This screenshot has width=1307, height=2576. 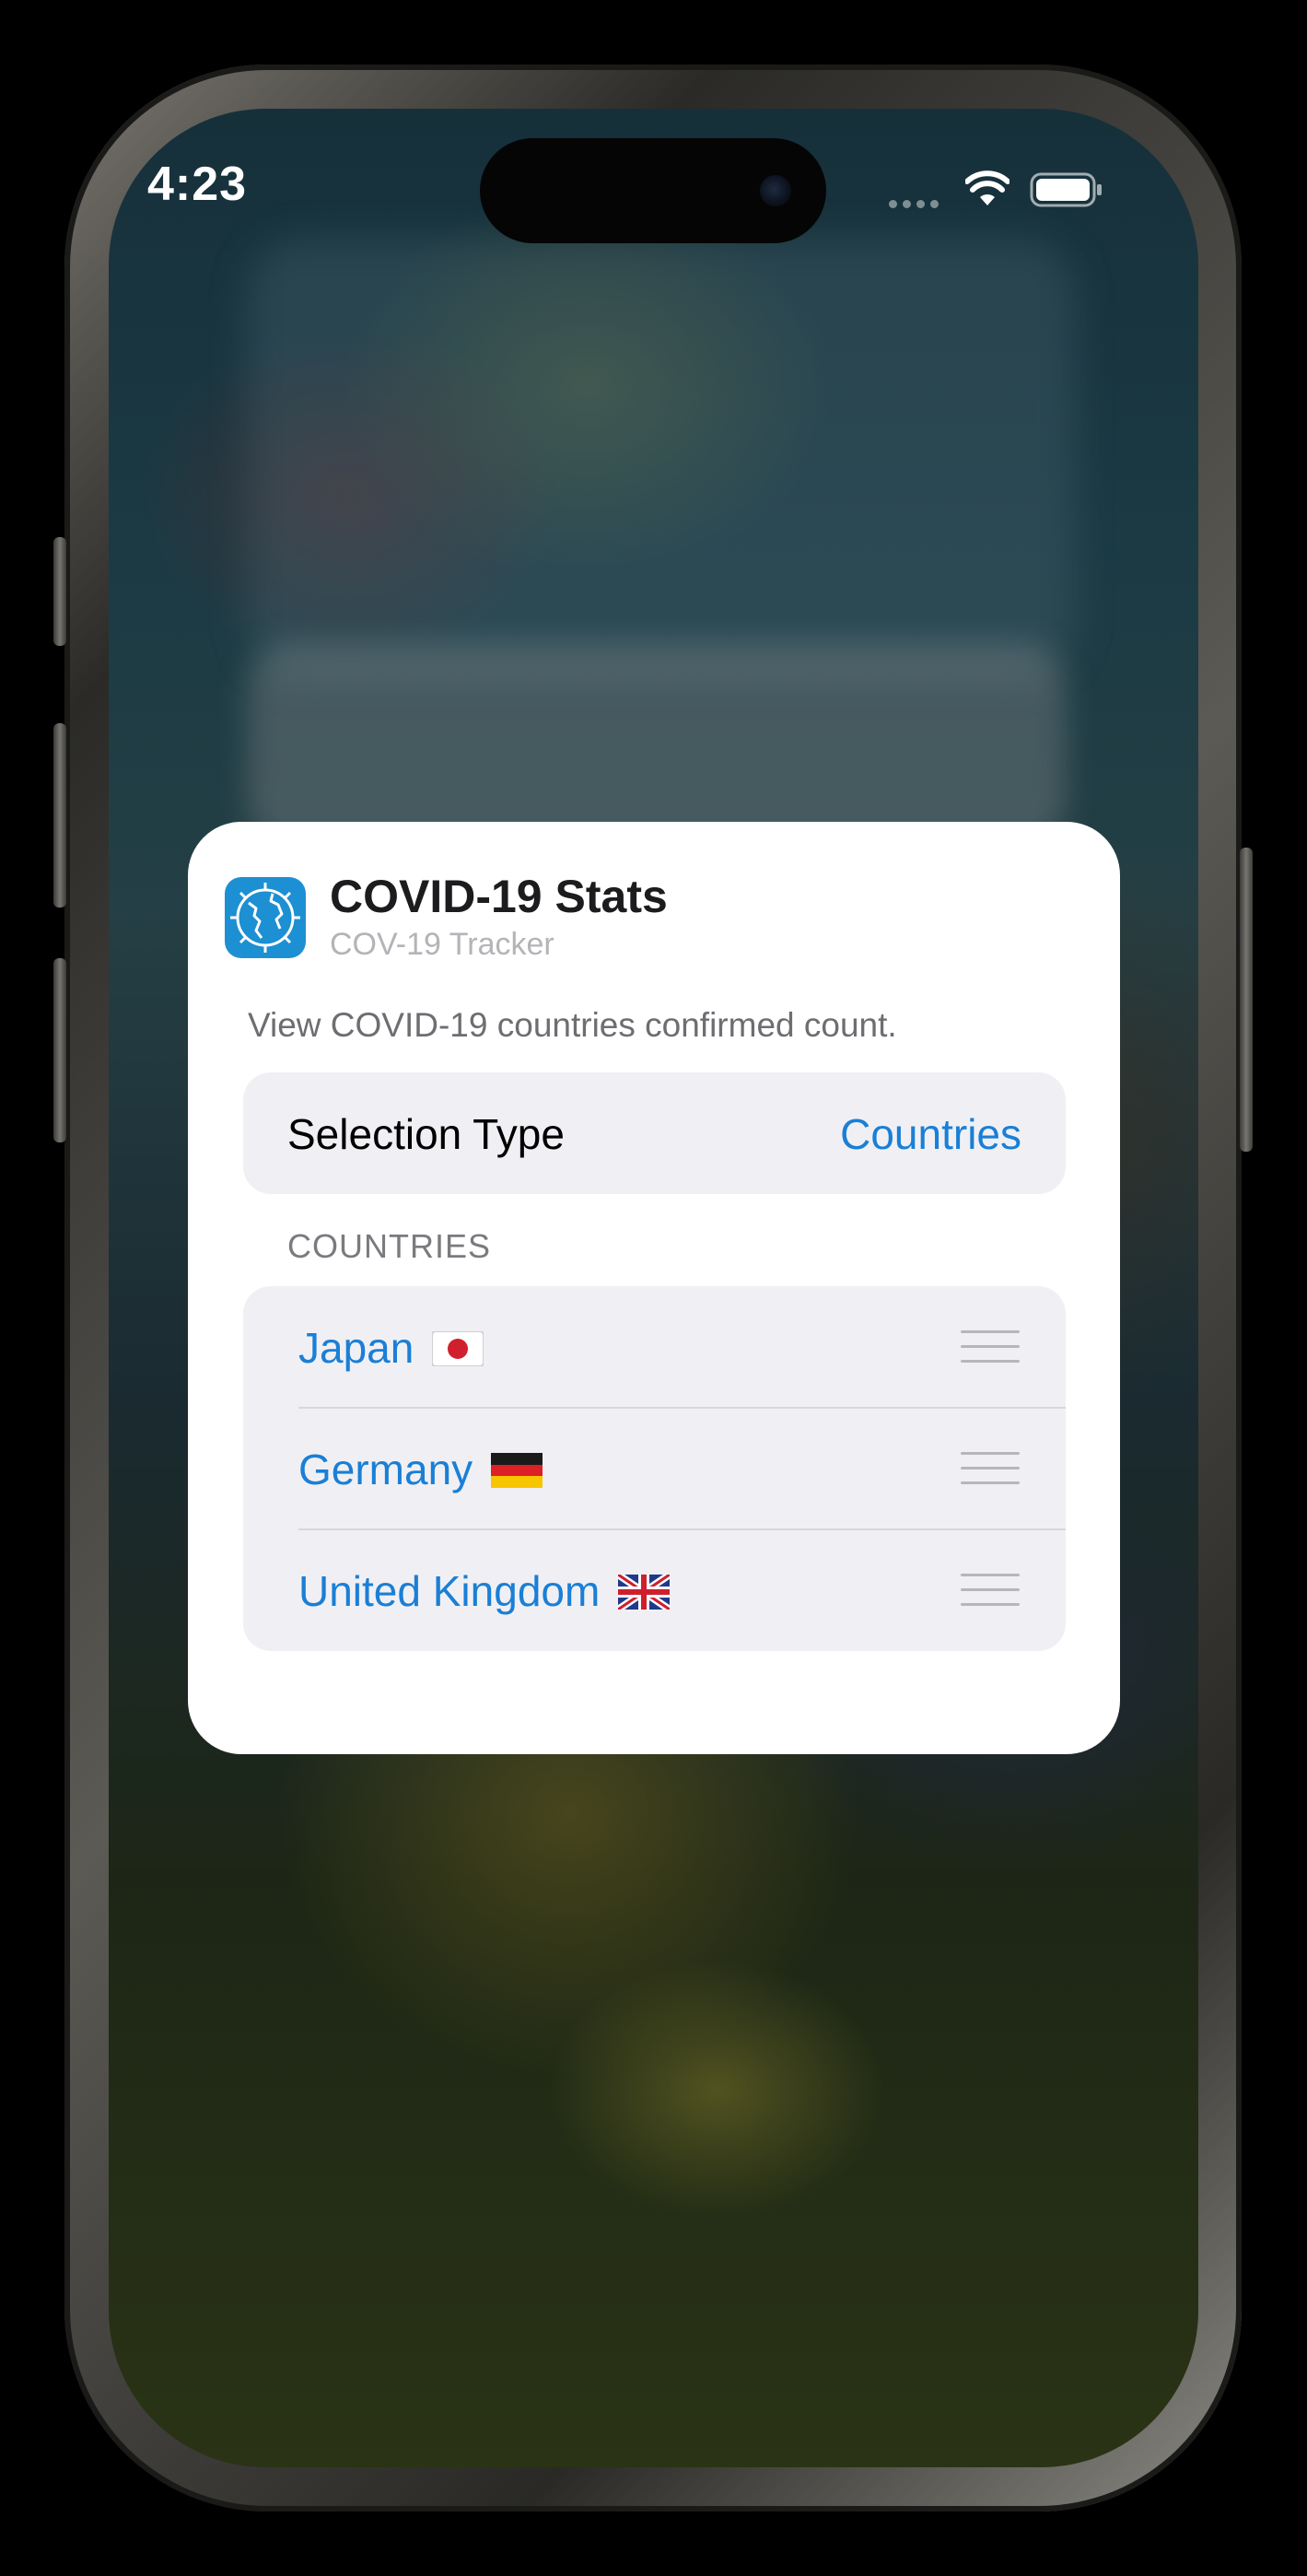 What do you see at coordinates (653, 190) in the screenshot?
I see `dynamic-island` at bounding box center [653, 190].